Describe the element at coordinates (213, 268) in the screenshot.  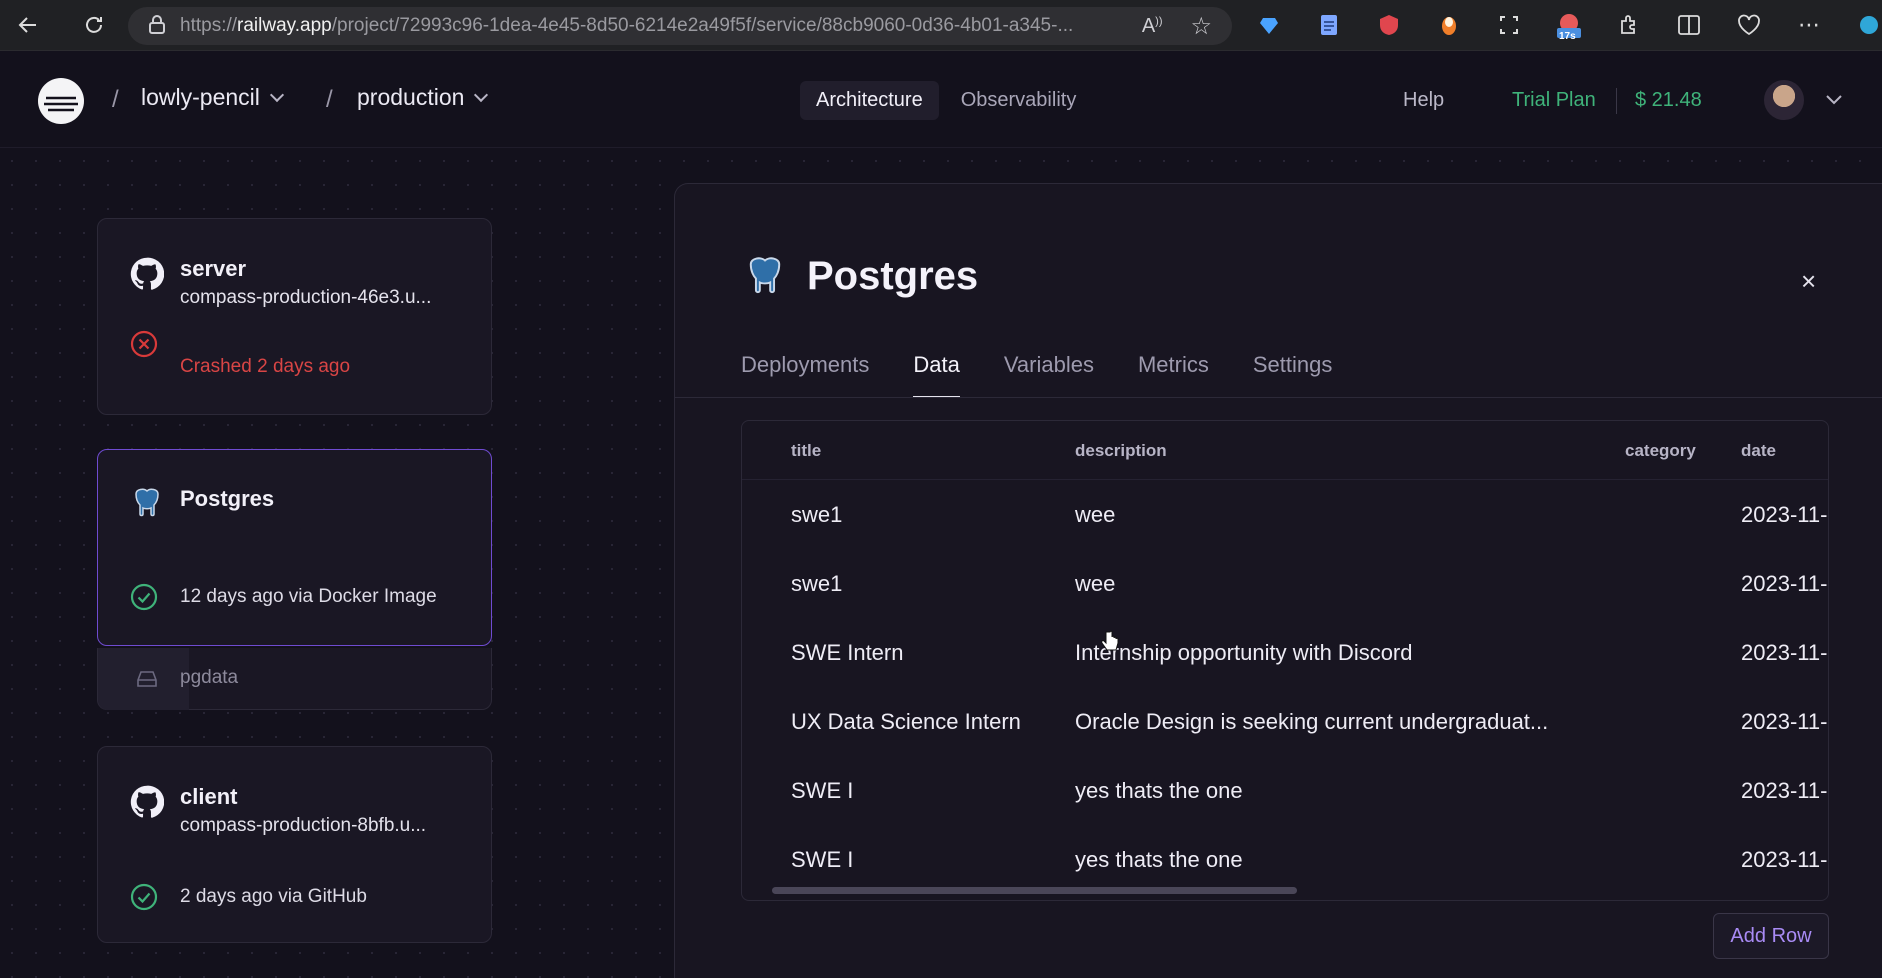
I see `service-name: server` at that location.